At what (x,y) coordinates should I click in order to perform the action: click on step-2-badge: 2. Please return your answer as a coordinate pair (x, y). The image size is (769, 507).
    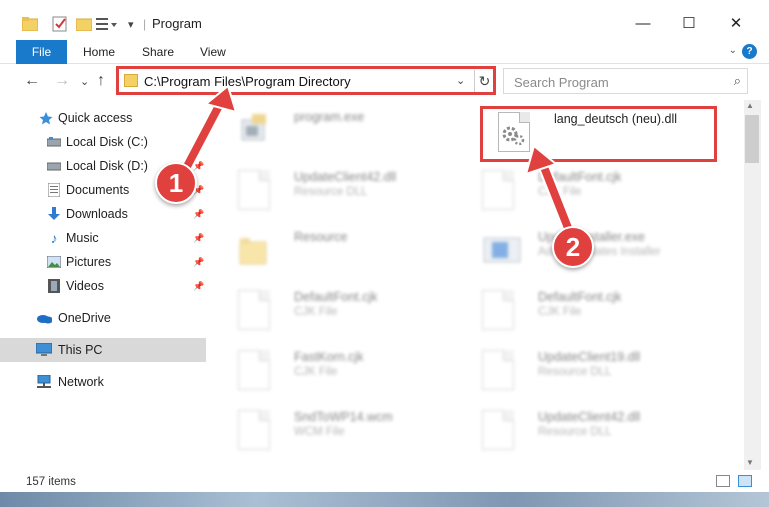
    Looking at the image, I should click on (573, 247).